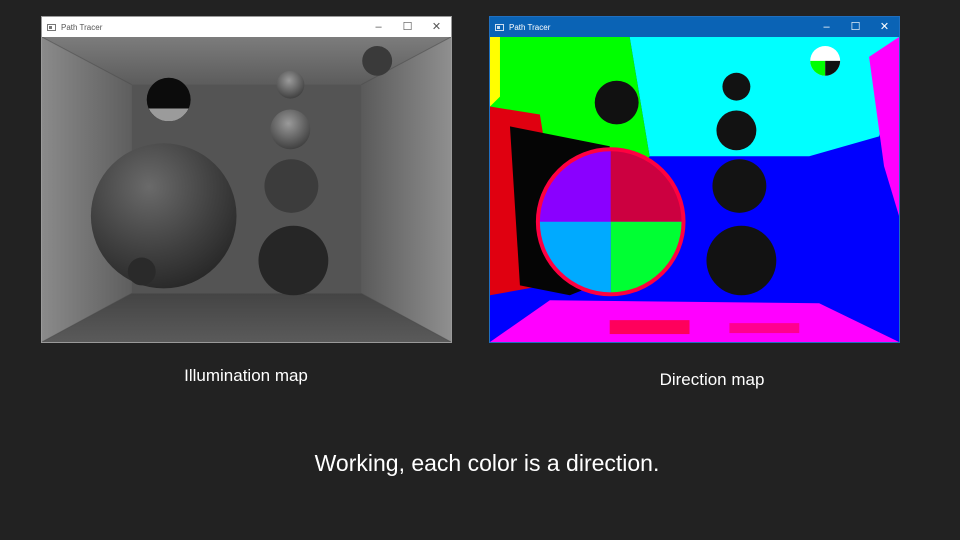 The height and width of the screenshot is (540, 960). What do you see at coordinates (406, 189) in the screenshot?
I see `right-wall` at bounding box center [406, 189].